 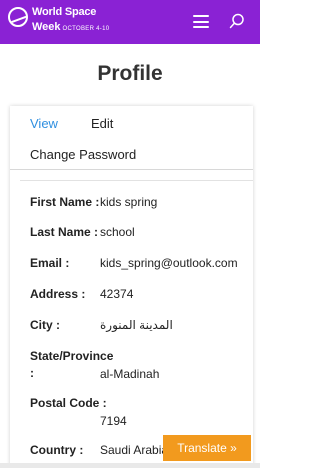 What do you see at coordinates (134, 450) in the screenshot?
I see `field-value: Saudi Arabia` at bounding box center [134, 450].